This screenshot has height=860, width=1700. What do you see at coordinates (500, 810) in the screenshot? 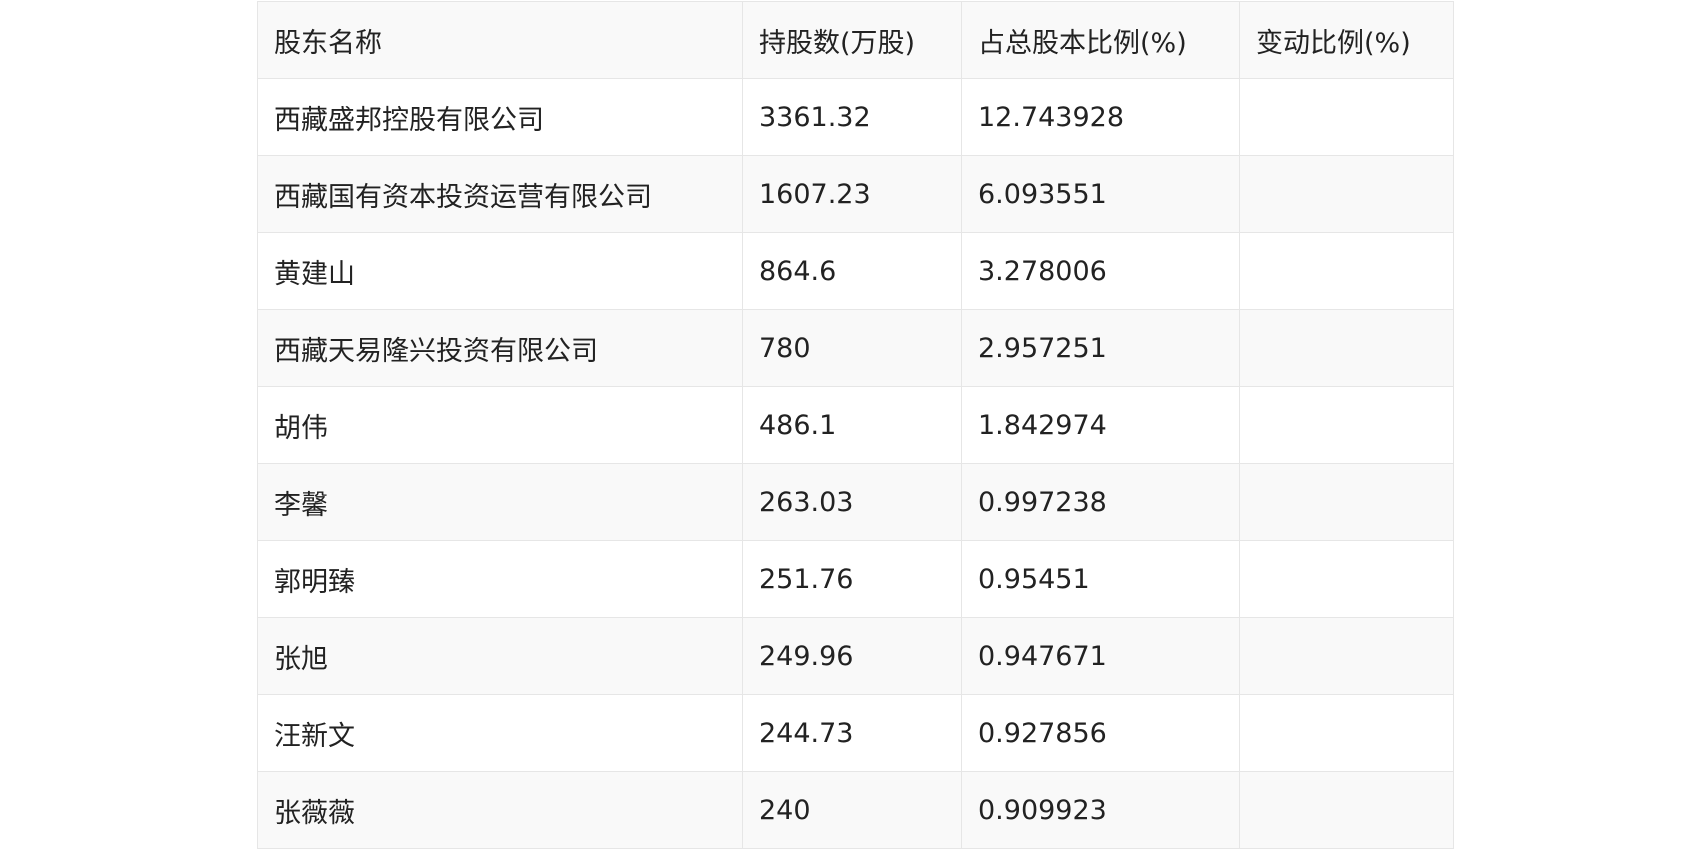
I see `cell-shareholder-name: 张薇薇` at bounding box center [500, 810].